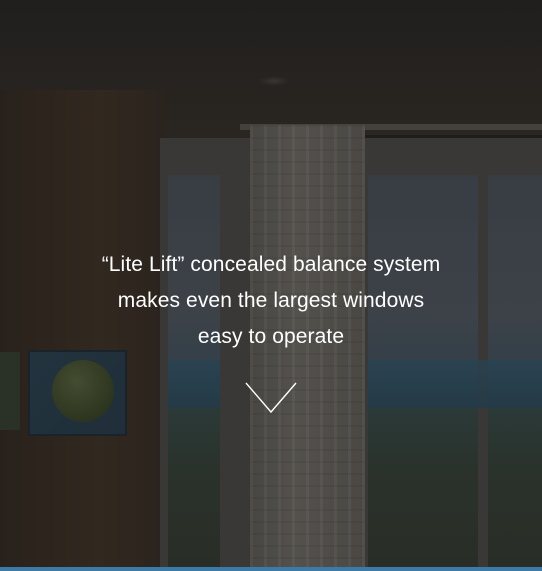  What do you see at coordinates (271, 264) in the screenshot?
I see `headline-line-1: “Lite Lift” concealed balance system` at bounding box center [271, 264].